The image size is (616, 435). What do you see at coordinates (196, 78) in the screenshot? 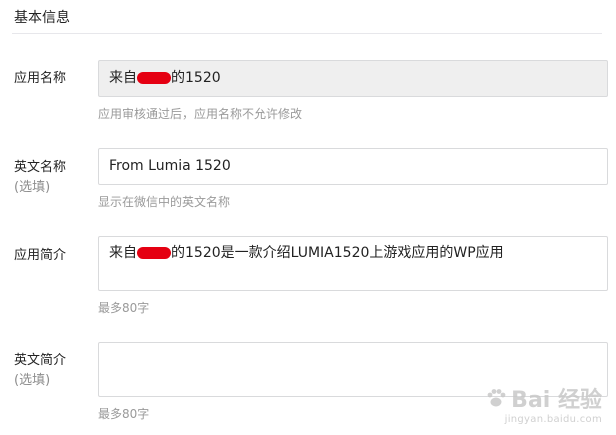
I see `app-name-value-suffix: 的1520` at bounding box center [196, 78].